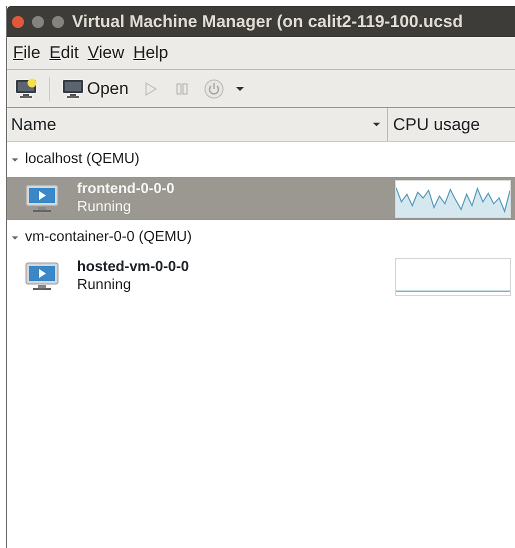  I want to click on power-icon, so click(213, 89).